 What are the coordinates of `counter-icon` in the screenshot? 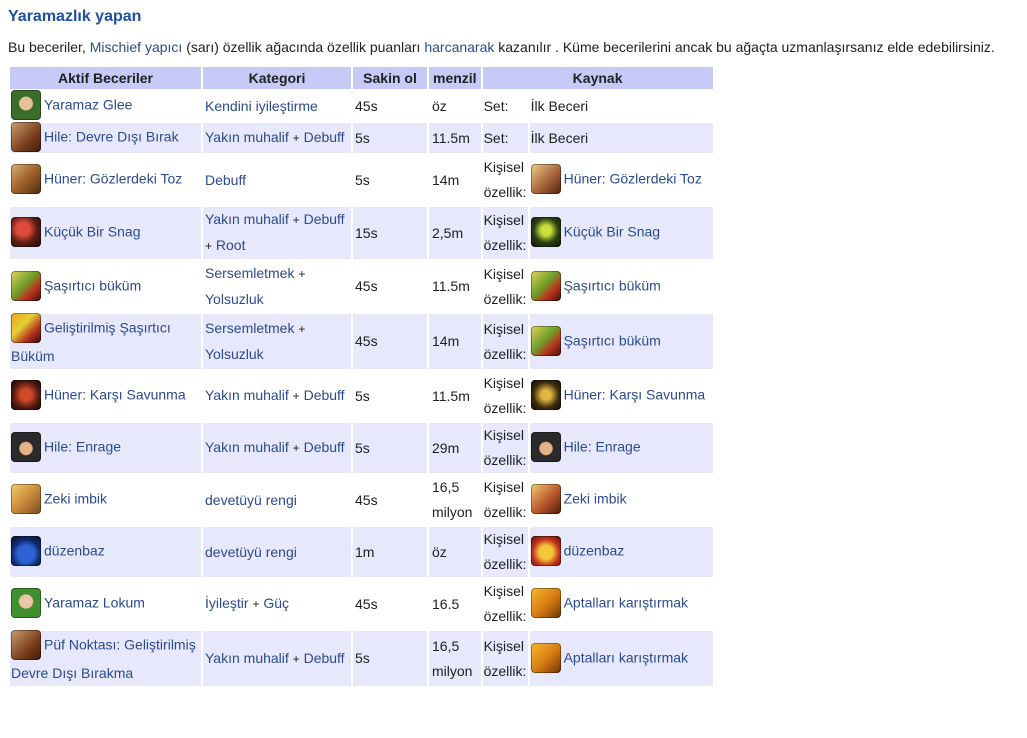 It's located at (26, 395).